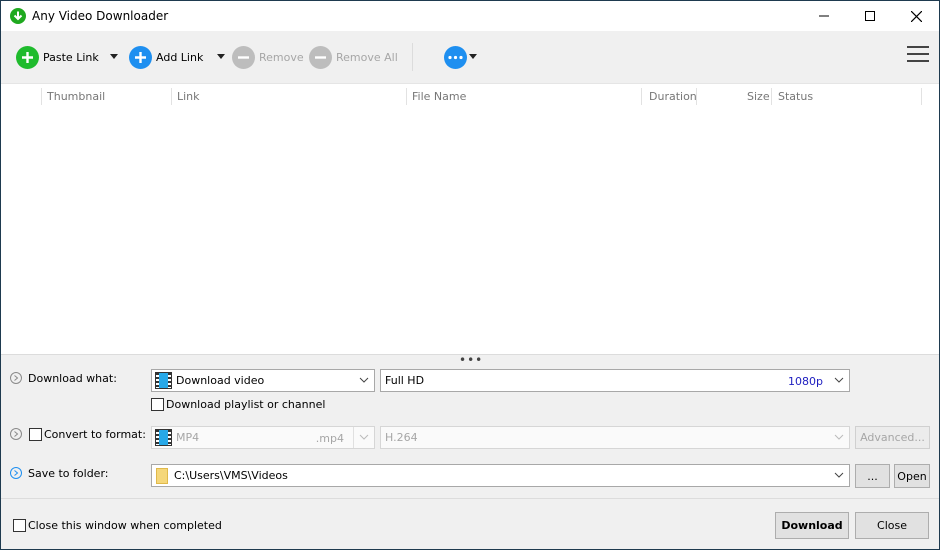  What do you see at coordinates (157, 404) in the screenshot?
I see `playlist-checkbox` at bounding box center [157, 404].